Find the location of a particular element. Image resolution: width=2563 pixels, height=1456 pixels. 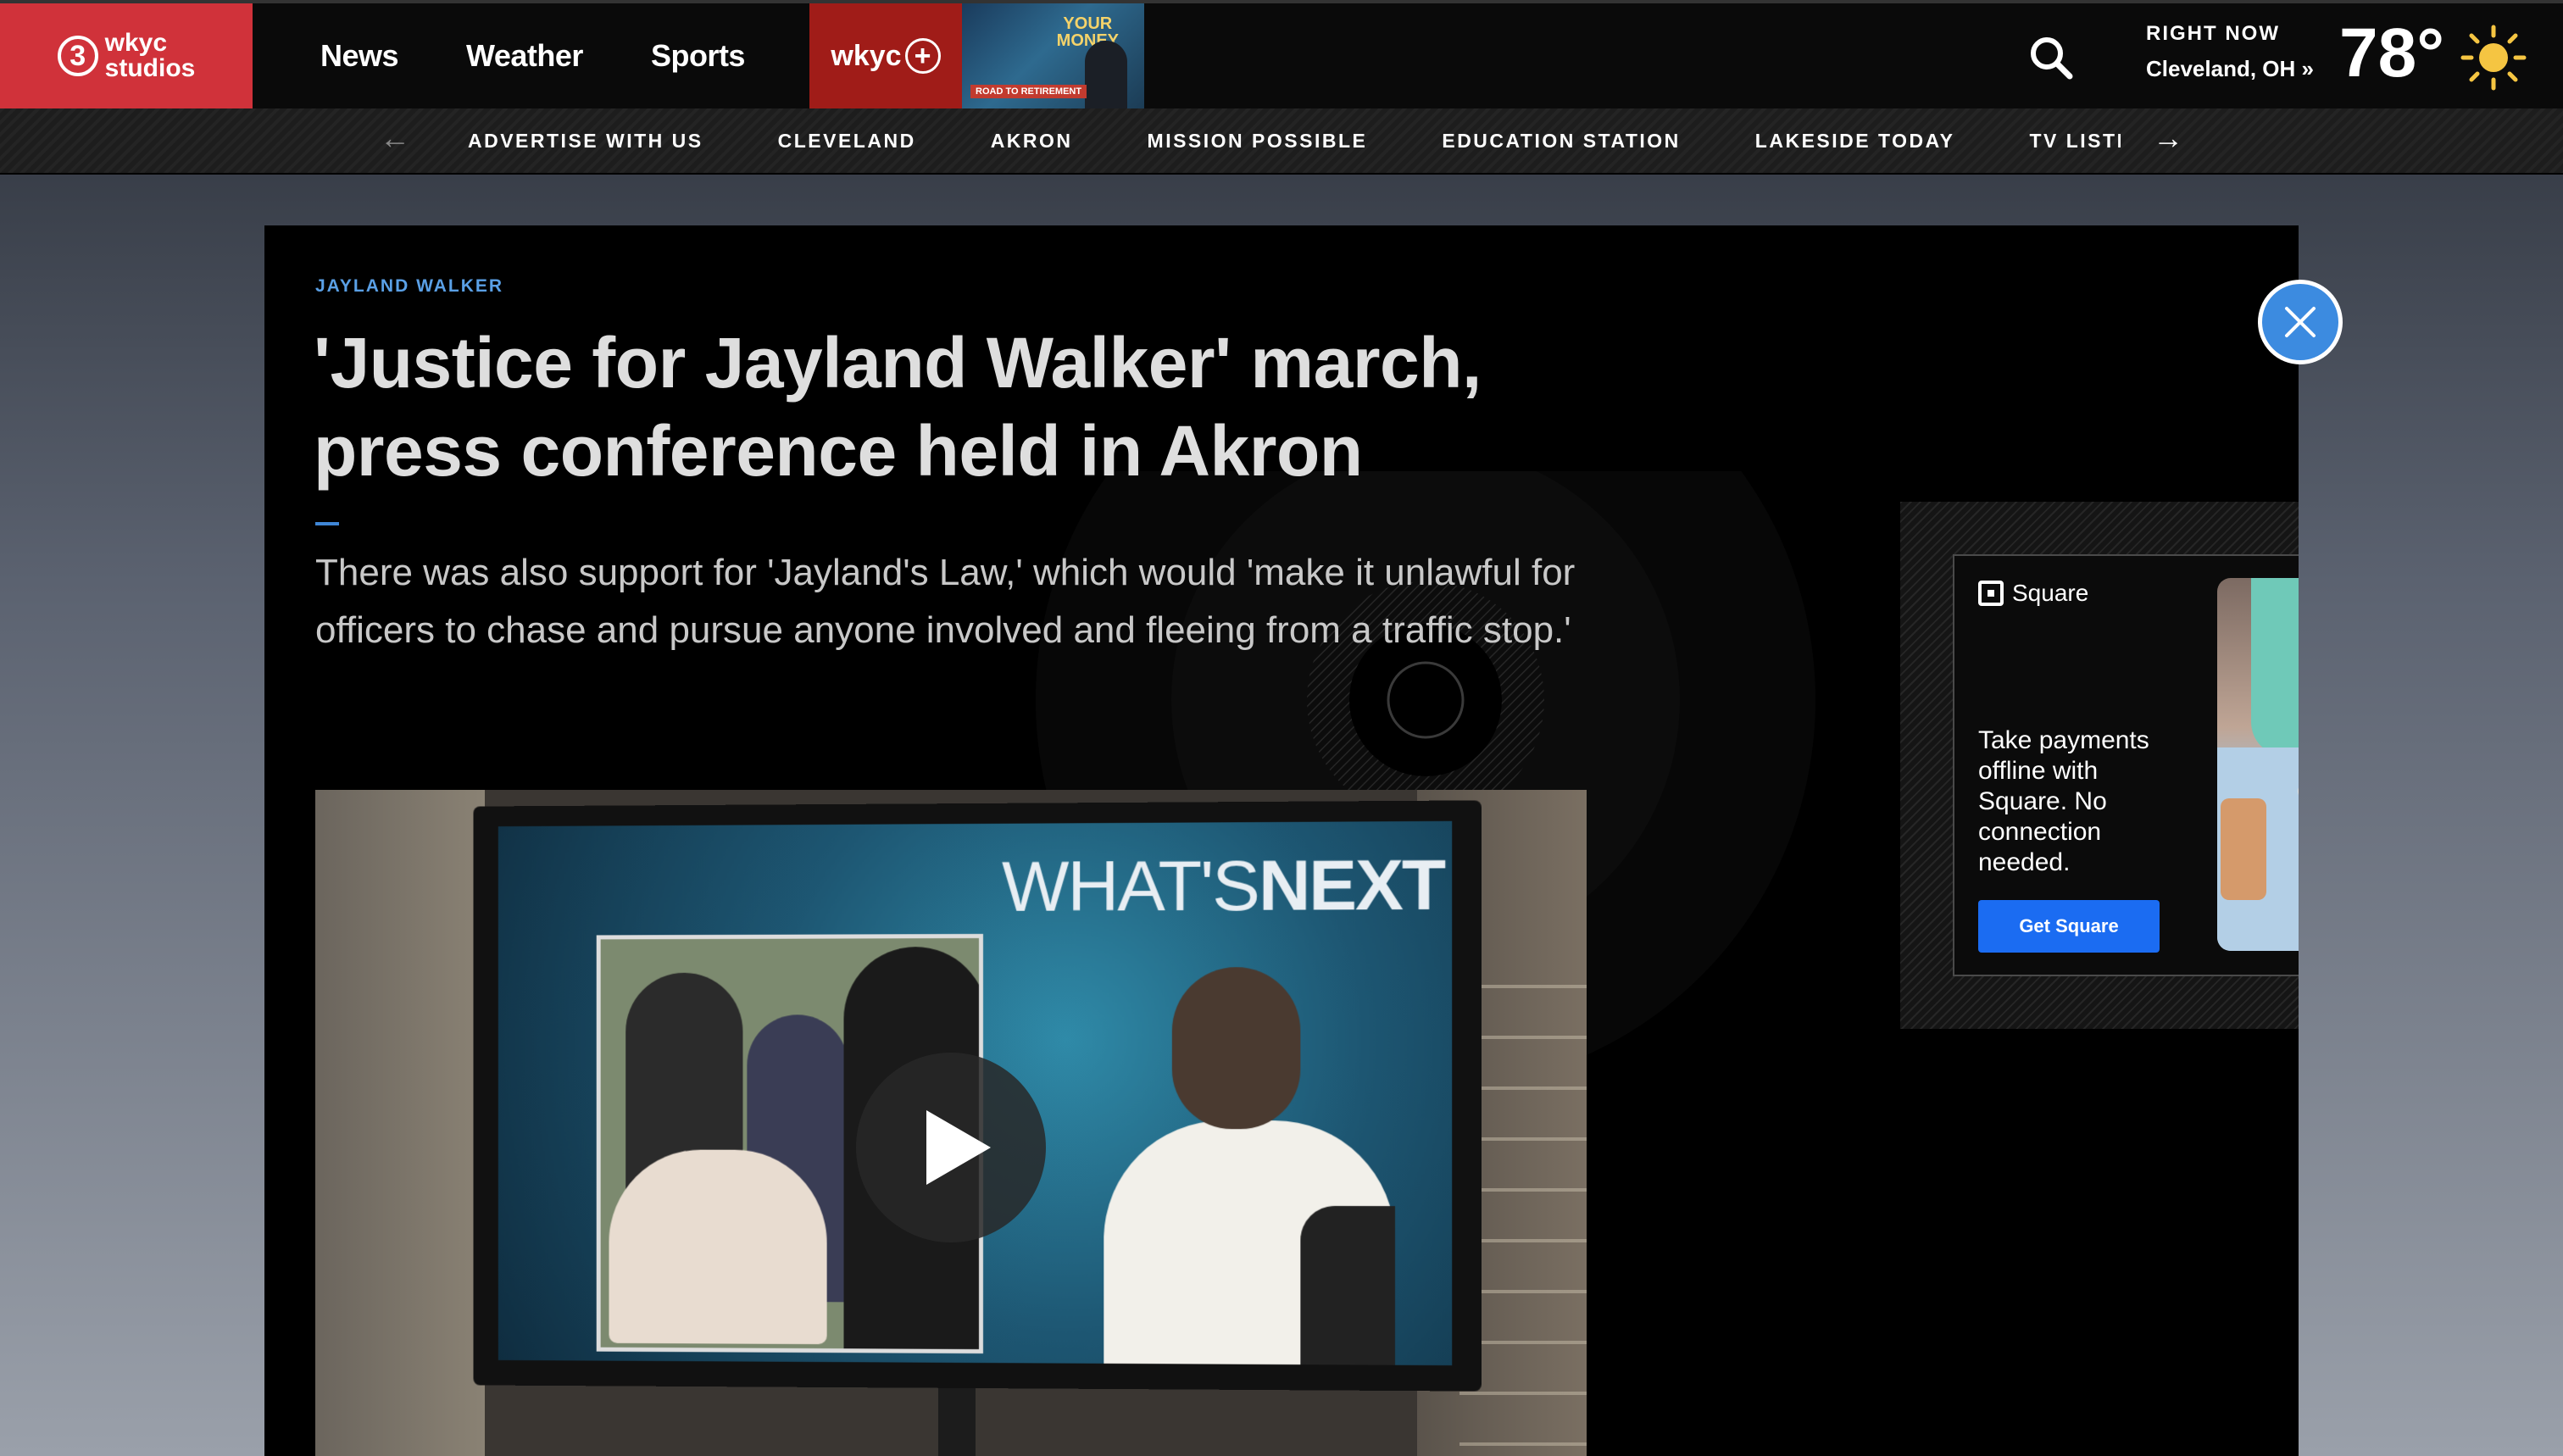

nav-news: News is located at coordinates (359, 56).